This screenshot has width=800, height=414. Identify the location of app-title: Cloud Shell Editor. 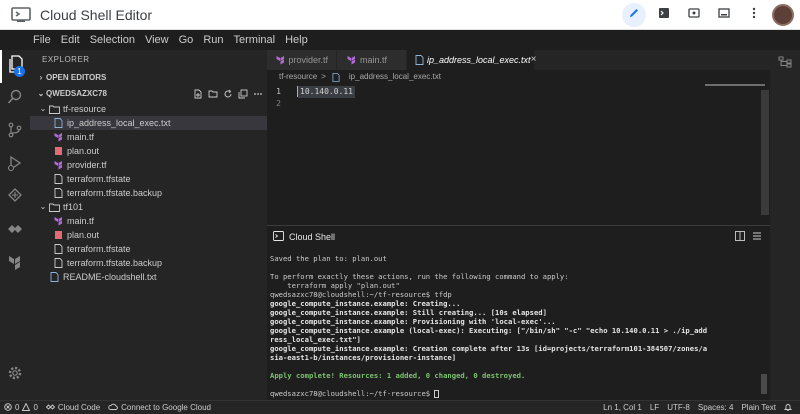
(96, 14).